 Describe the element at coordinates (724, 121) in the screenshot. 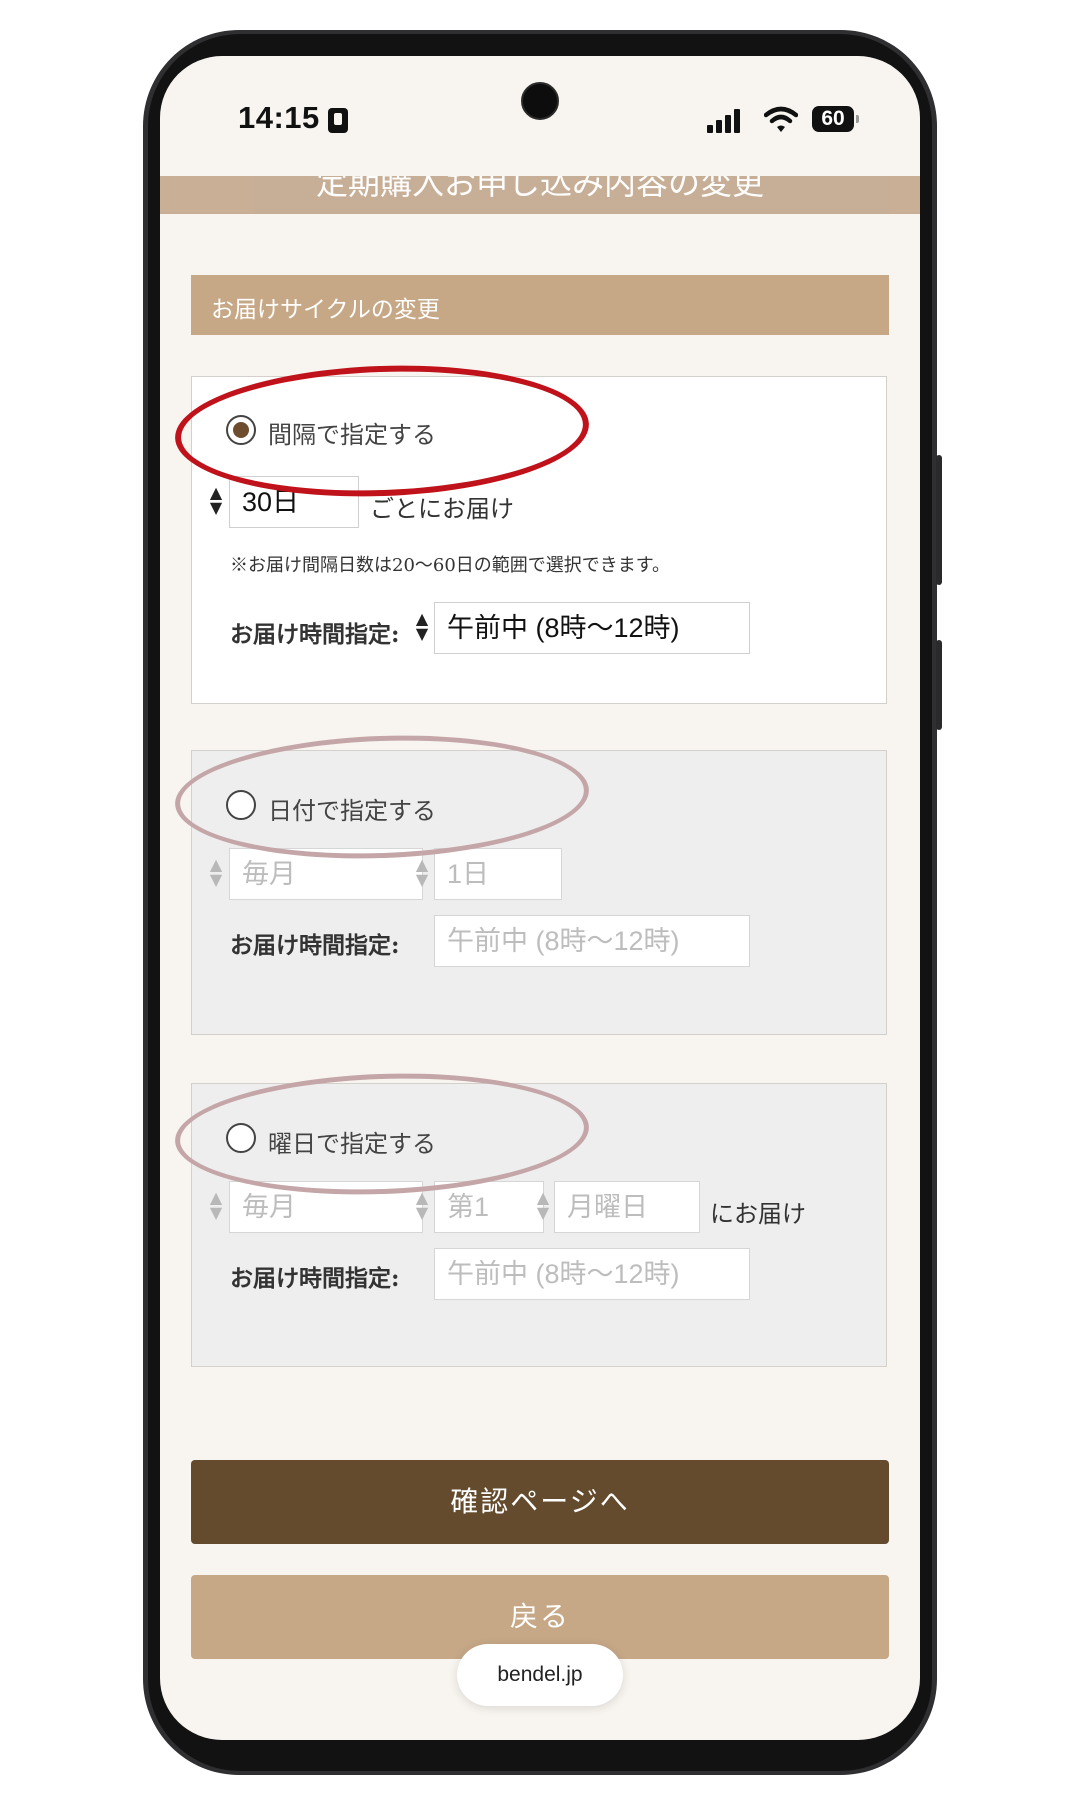

I see `signal-icon` at that location.